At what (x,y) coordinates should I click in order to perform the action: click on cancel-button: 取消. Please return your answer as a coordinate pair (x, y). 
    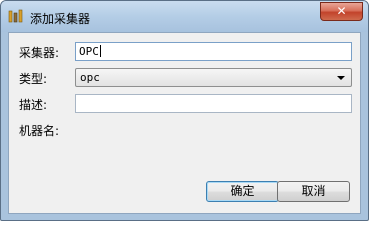
    Looking at the image, I should click on (313, 191).